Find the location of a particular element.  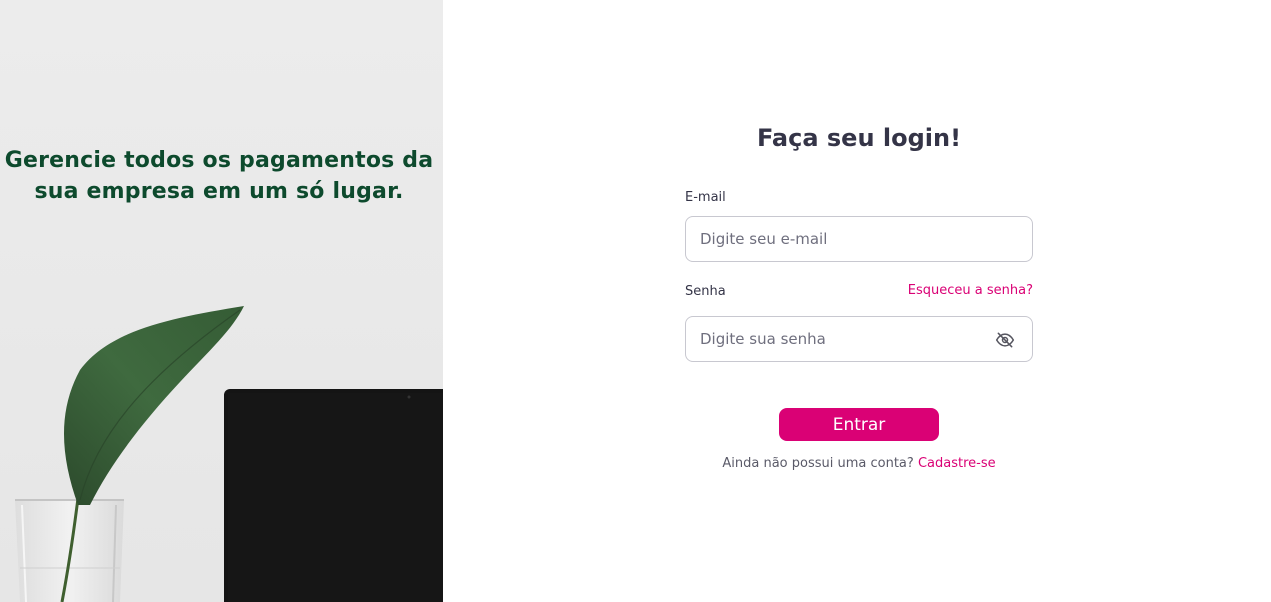

password-label: Senha is located at coordinates (705, 291).